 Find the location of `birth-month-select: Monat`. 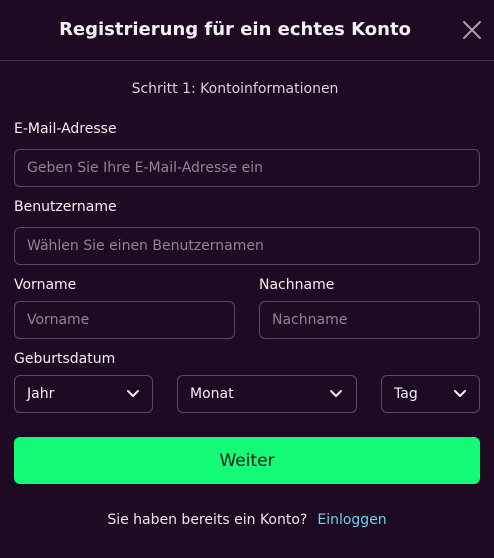

birth-month-select: Monat is located at coordinates (267, 394).